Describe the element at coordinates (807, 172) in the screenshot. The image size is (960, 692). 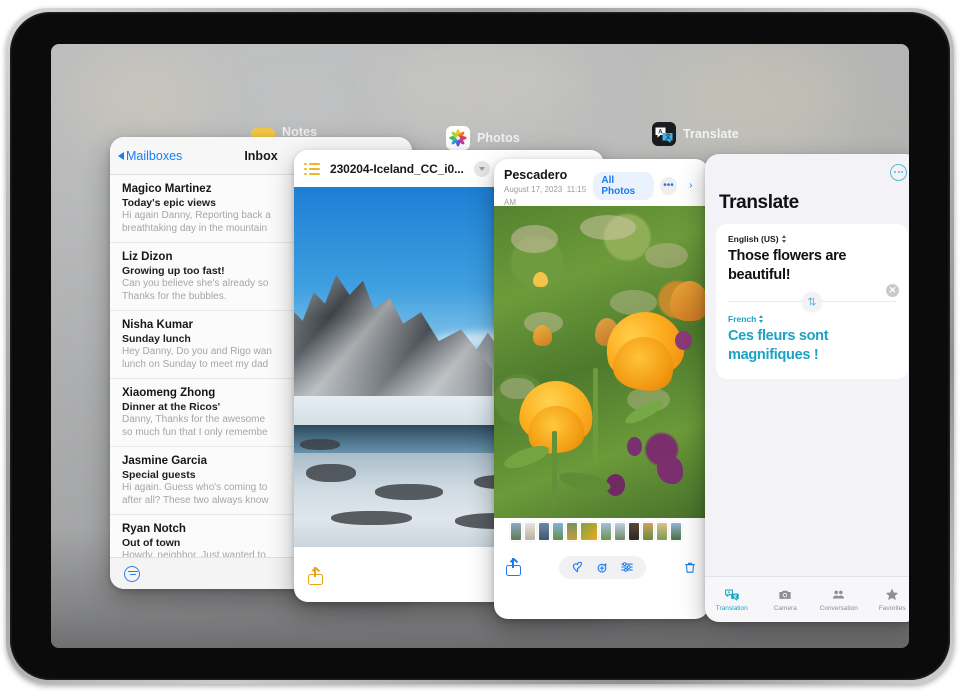
I see `translate-topbar` at that location.